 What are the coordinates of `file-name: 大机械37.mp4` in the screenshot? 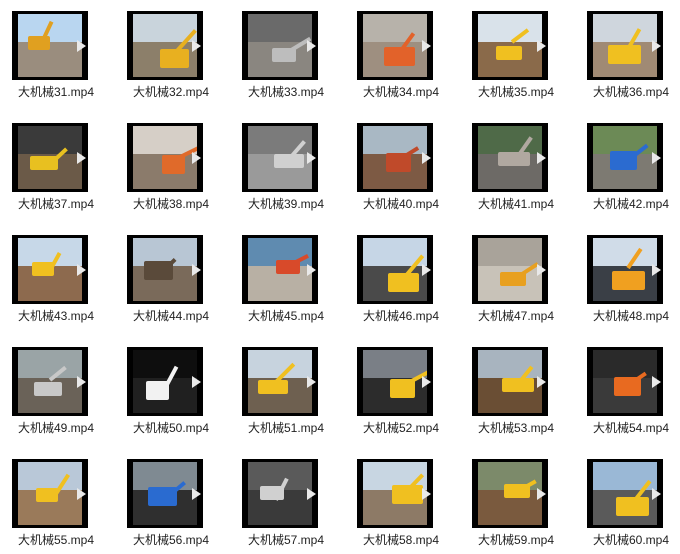 It's located at (56, 204).